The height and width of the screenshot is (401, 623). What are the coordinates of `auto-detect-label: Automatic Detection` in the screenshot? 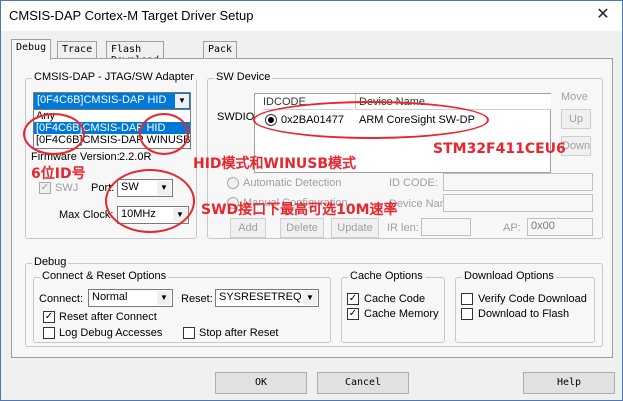 It's located at (292, 183).